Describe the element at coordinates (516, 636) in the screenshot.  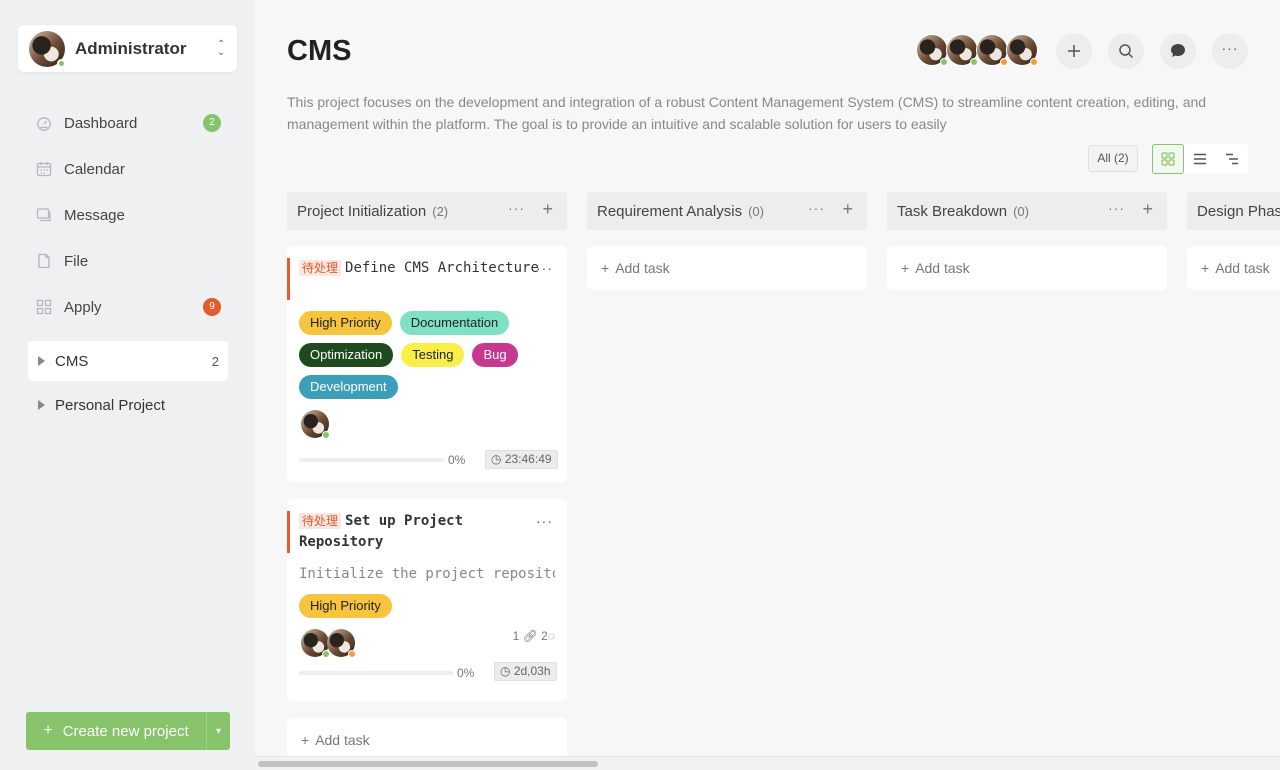
I see `attachment-count: 1` at that location.